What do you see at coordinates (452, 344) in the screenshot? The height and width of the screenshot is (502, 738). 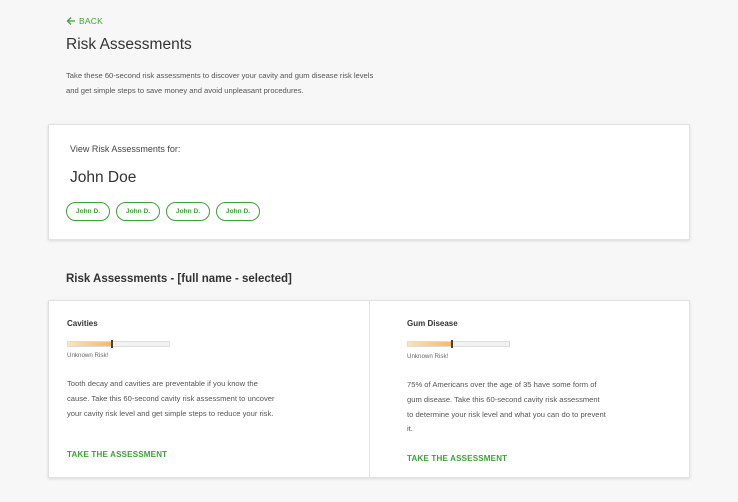 I see `gum-disease-meter-marker` at bounding box center [452, 344].